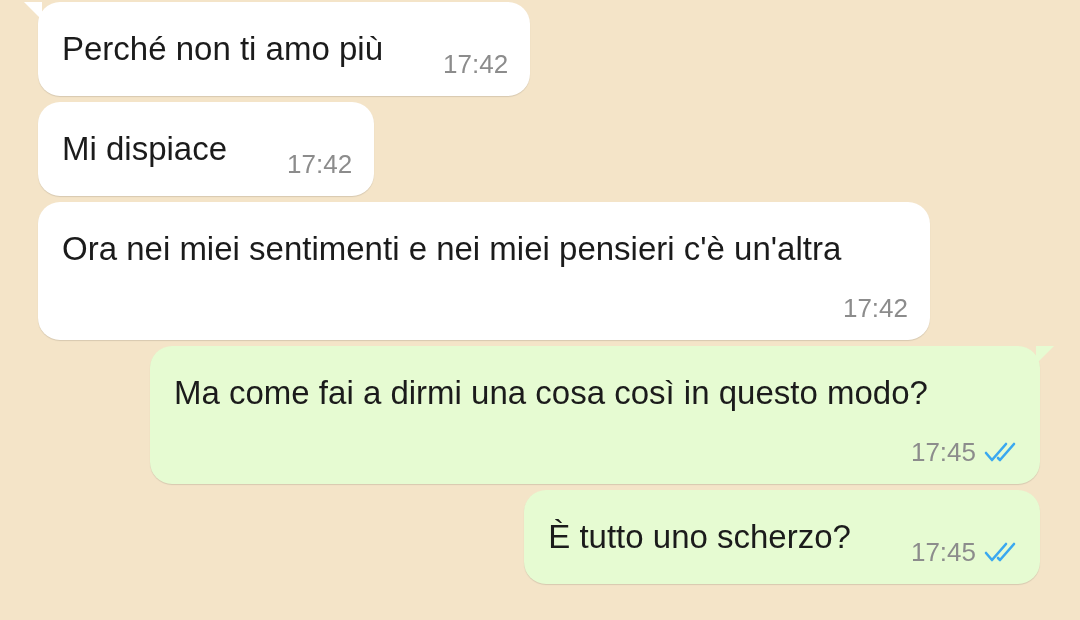 This screenshot has width=1080, height=620. What do you see at coordinates (699, 537) in the screenshot?
I see `message-text: È tutto uno scherzo?` at bounding box center [699, 537].